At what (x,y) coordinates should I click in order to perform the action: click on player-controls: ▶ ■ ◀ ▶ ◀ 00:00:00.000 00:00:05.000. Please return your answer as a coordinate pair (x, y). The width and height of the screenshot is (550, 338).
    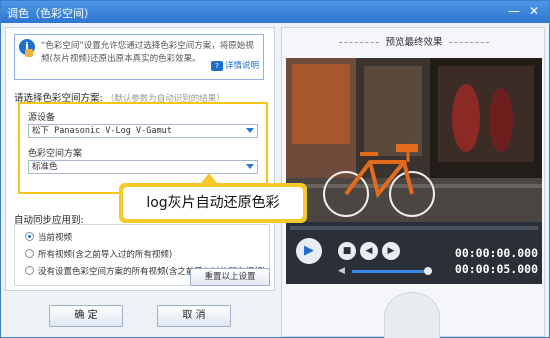
    Looking at the image, I should click on (414, 253).